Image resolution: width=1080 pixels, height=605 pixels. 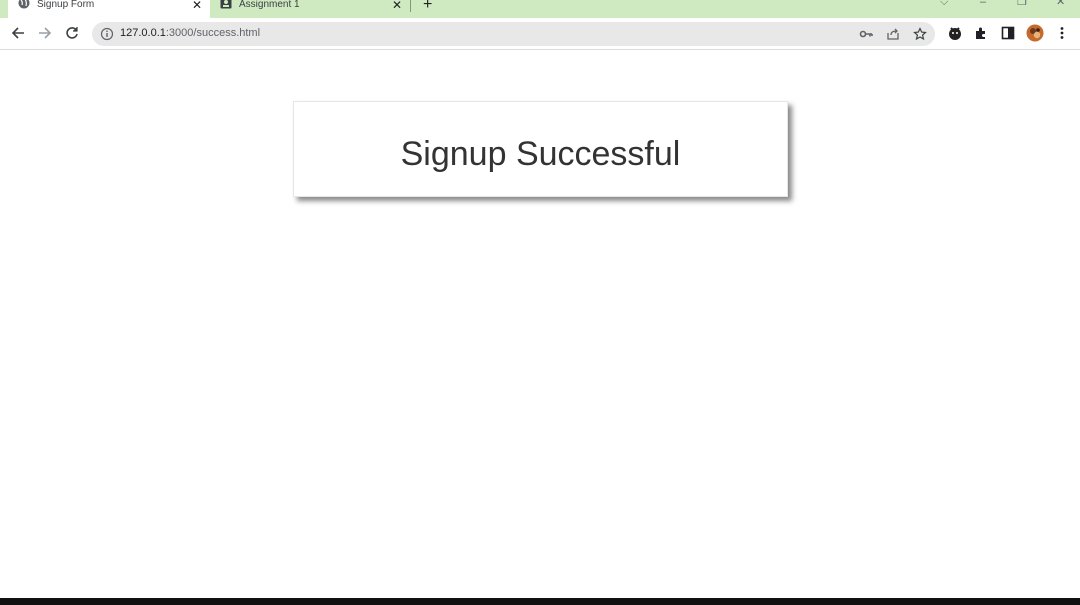 I want to click on extension-icon, so click(x=955, y=33).